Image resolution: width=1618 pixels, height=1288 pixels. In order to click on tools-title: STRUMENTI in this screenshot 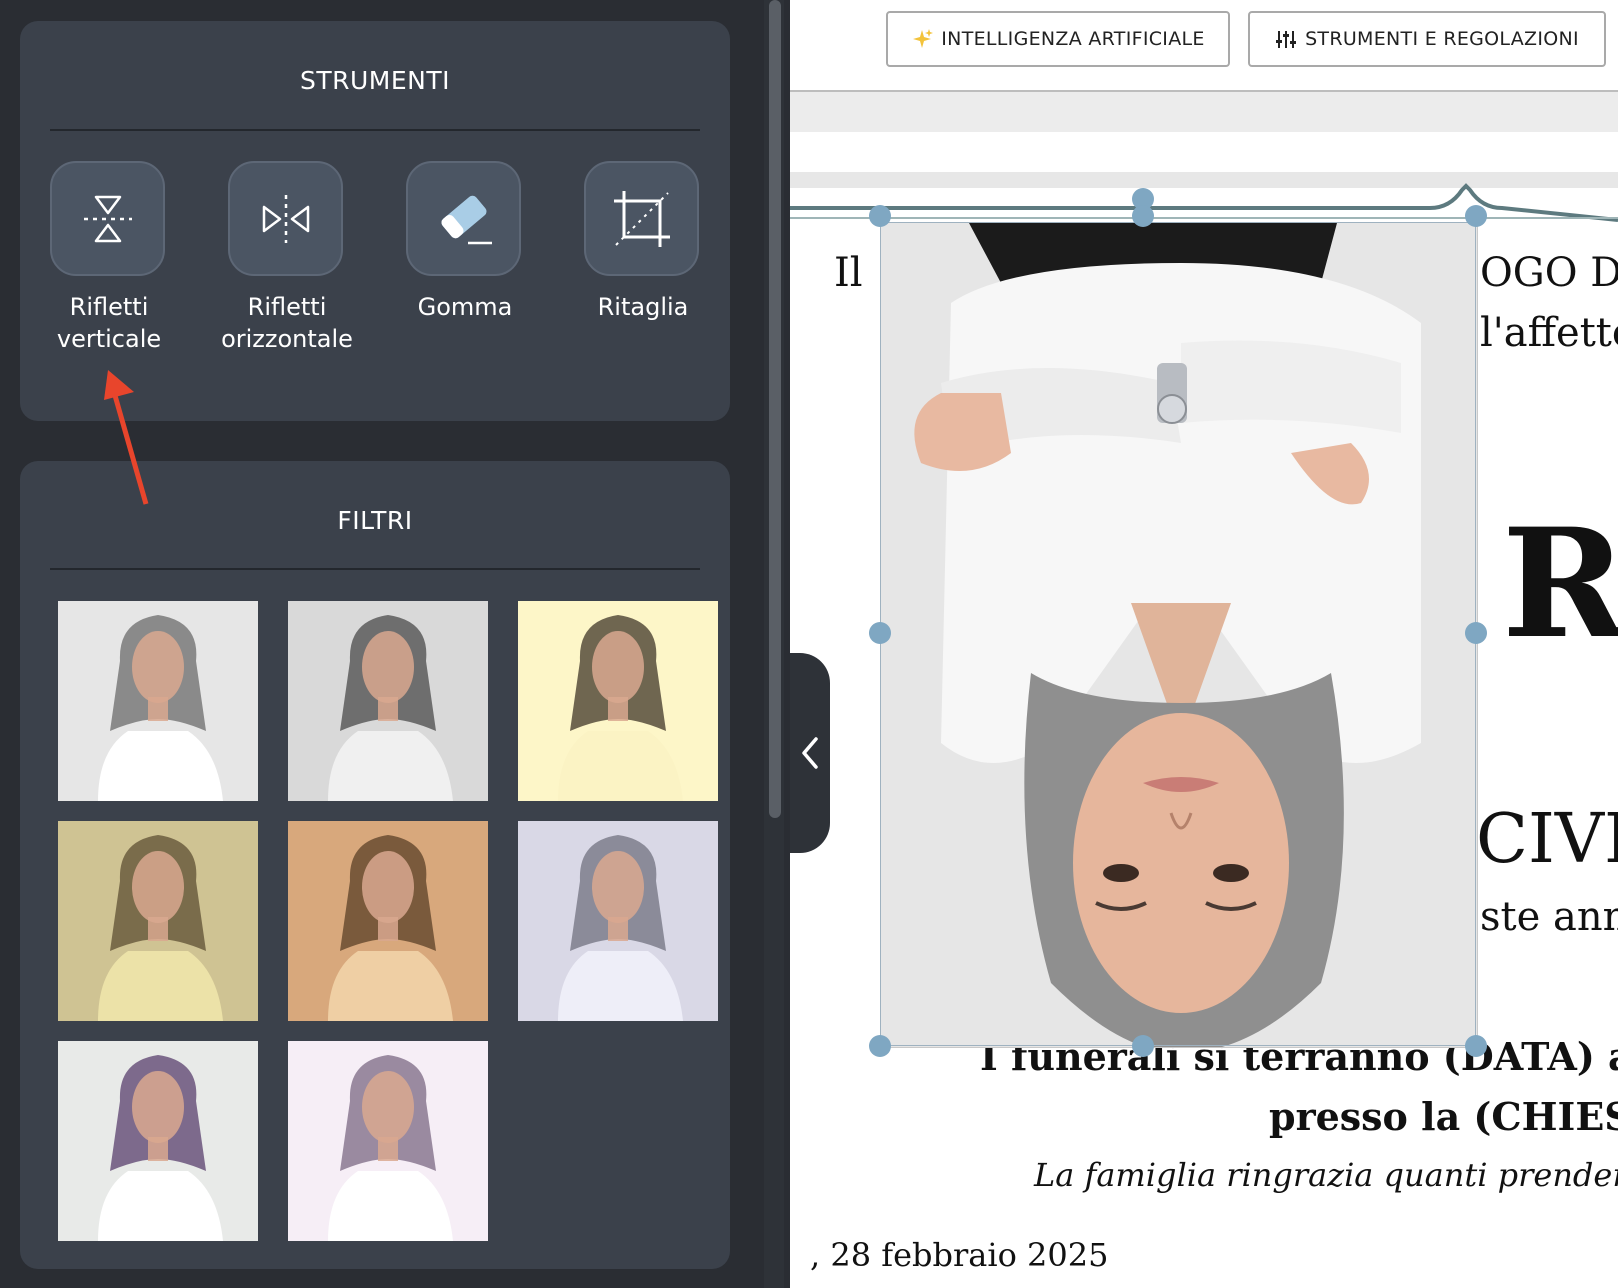, I will do `click(375, 80)`.